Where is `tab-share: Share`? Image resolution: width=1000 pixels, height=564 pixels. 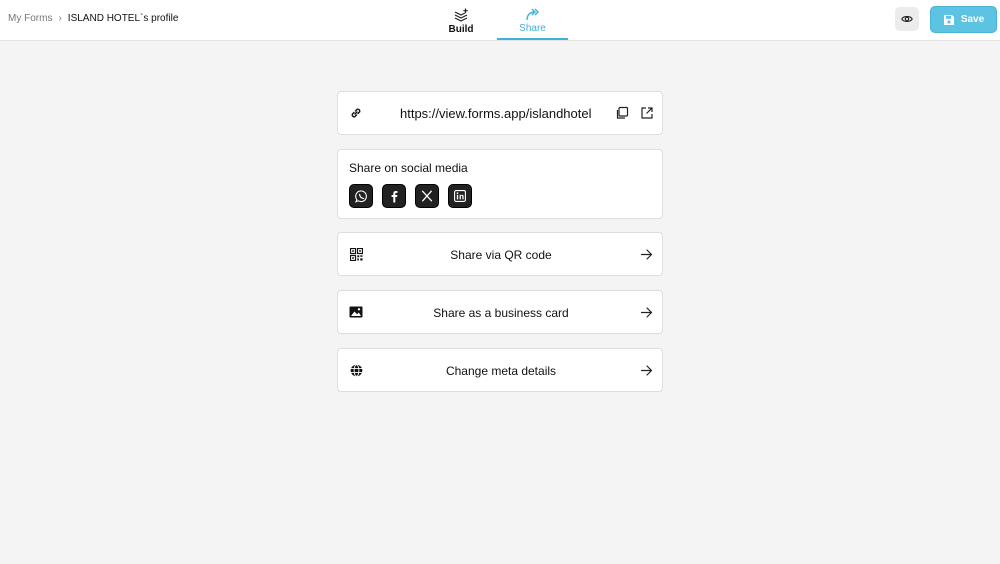 tab-share: Share is located at coordinates (532, 20).